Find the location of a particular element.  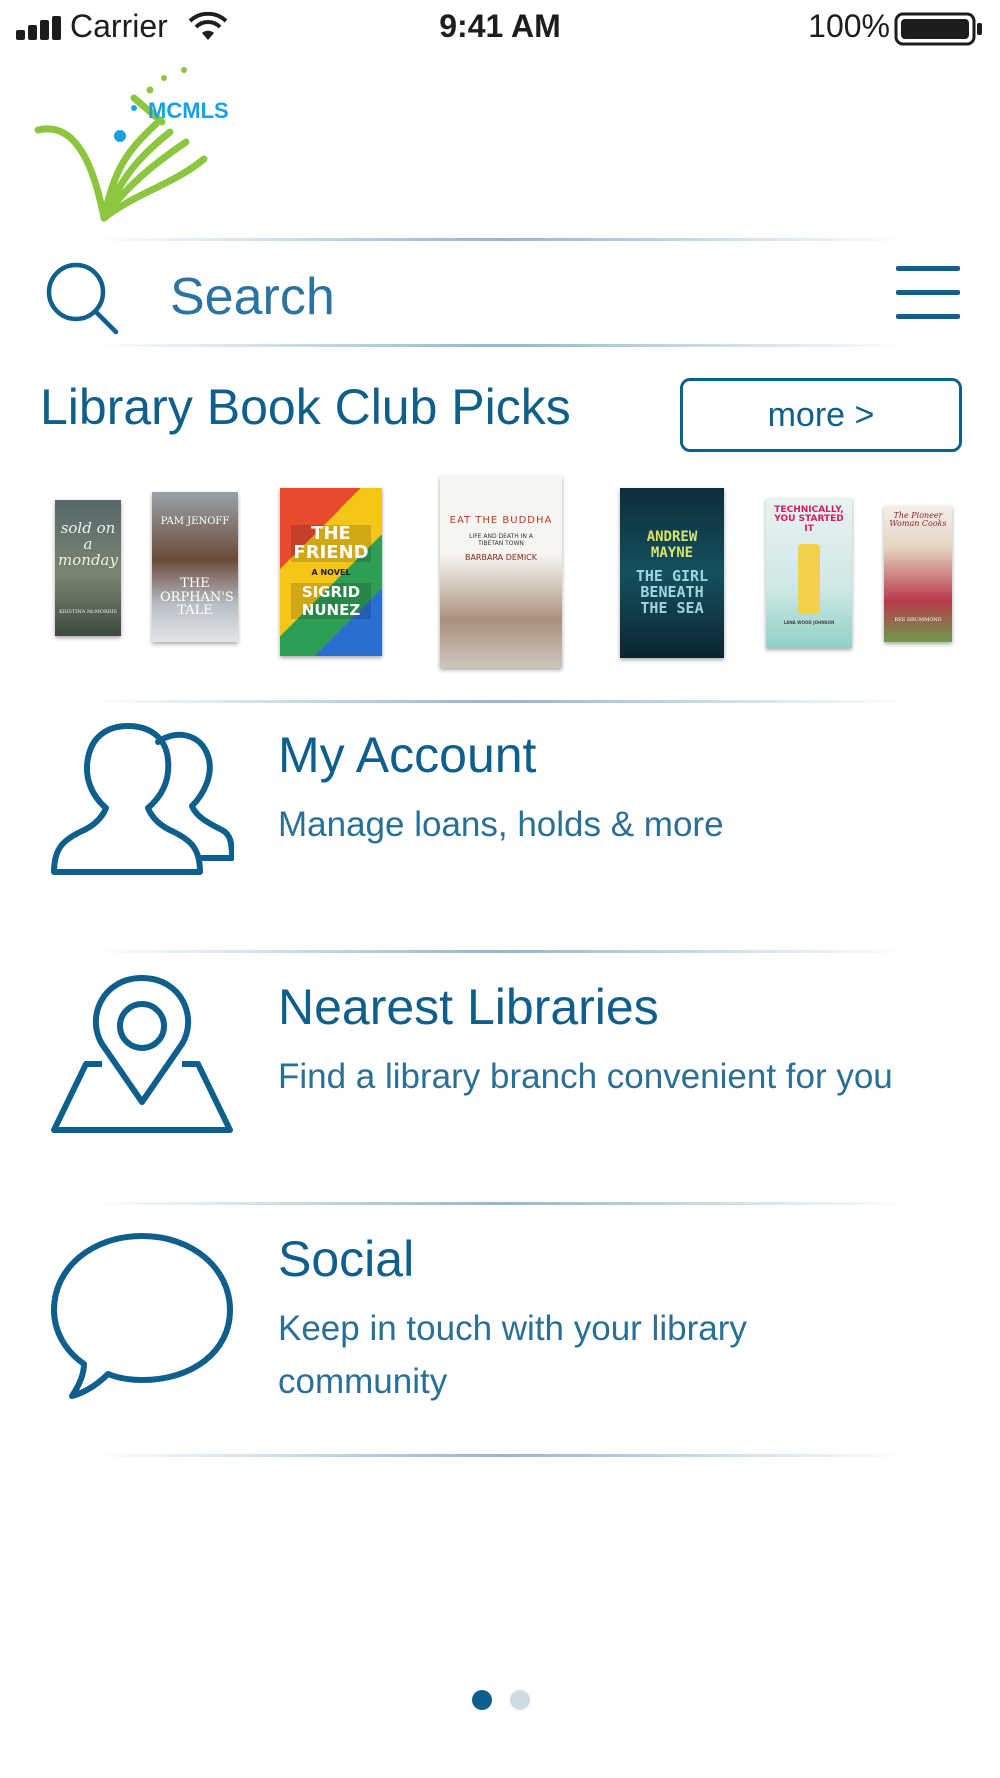

book-title: THE FRIEND is located at coordinates (331, 543).